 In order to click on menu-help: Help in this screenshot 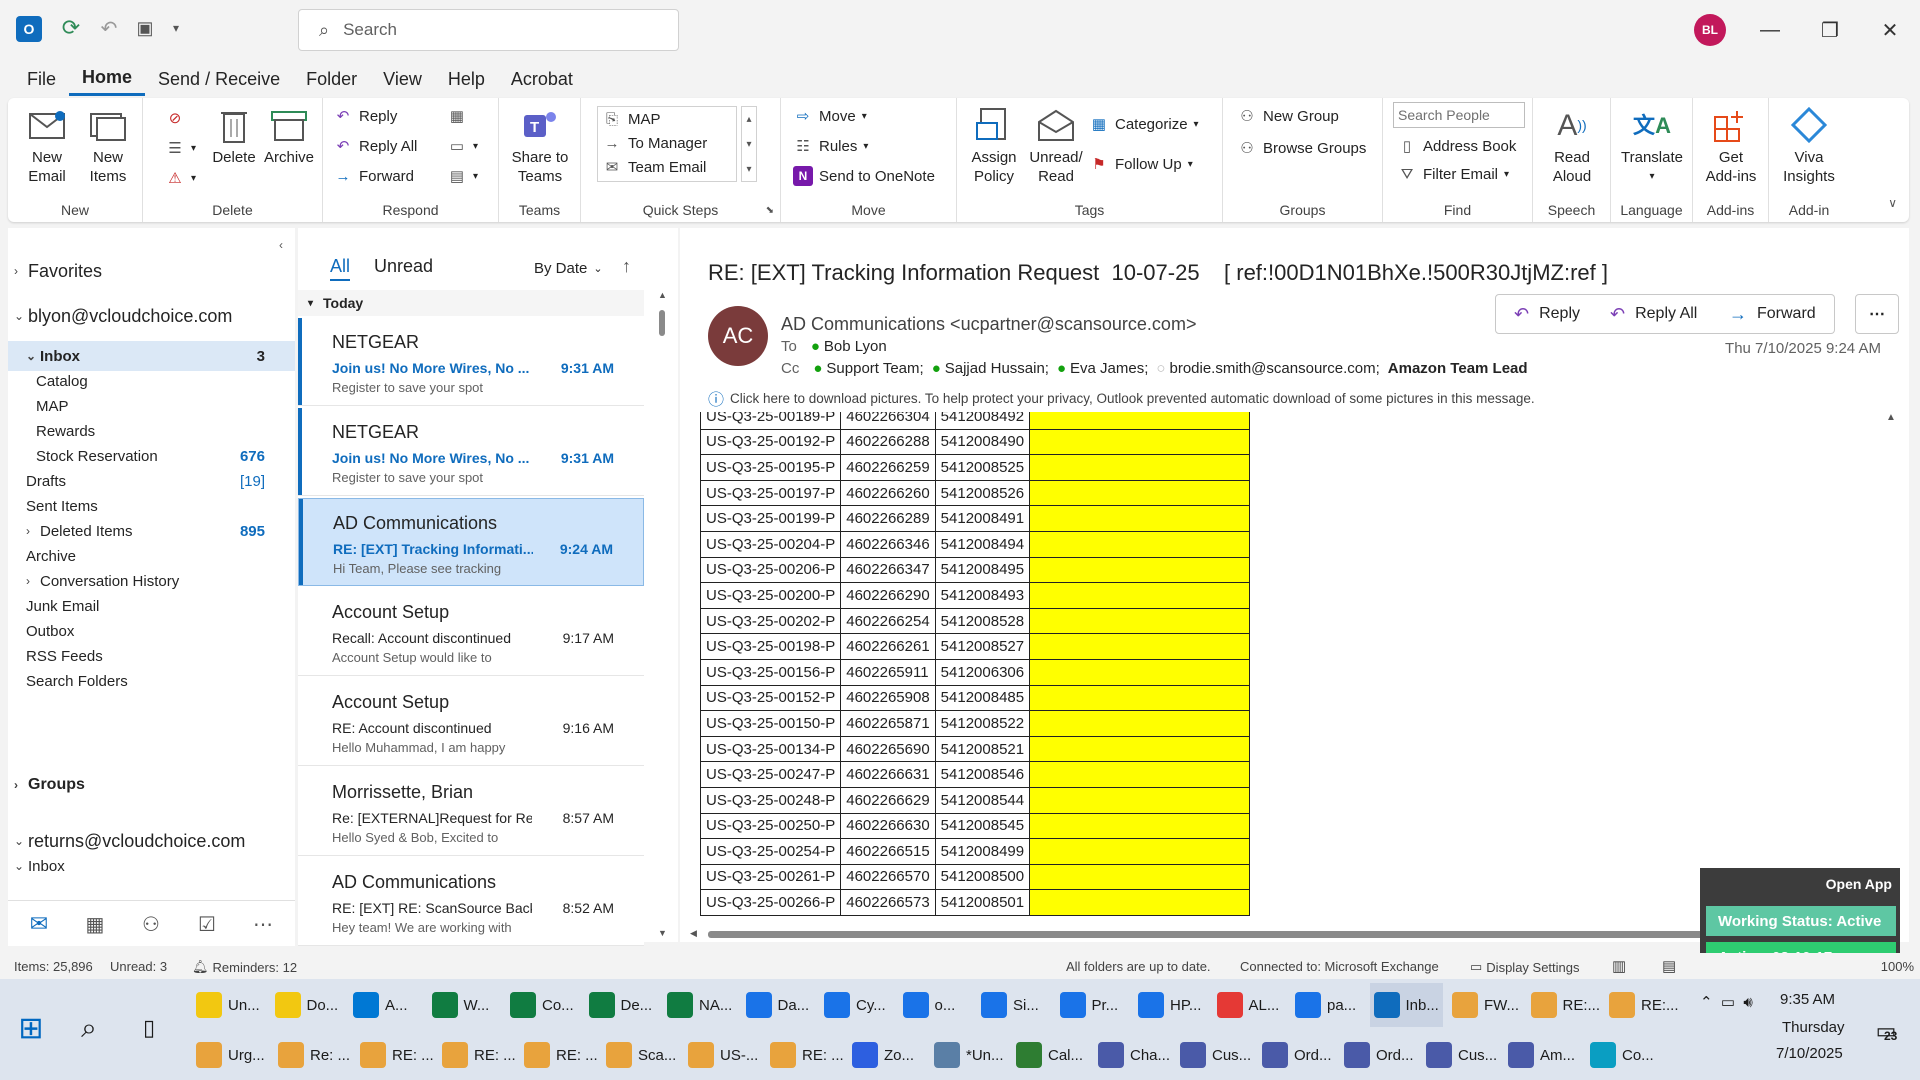, I will do `click(466, 79)`.